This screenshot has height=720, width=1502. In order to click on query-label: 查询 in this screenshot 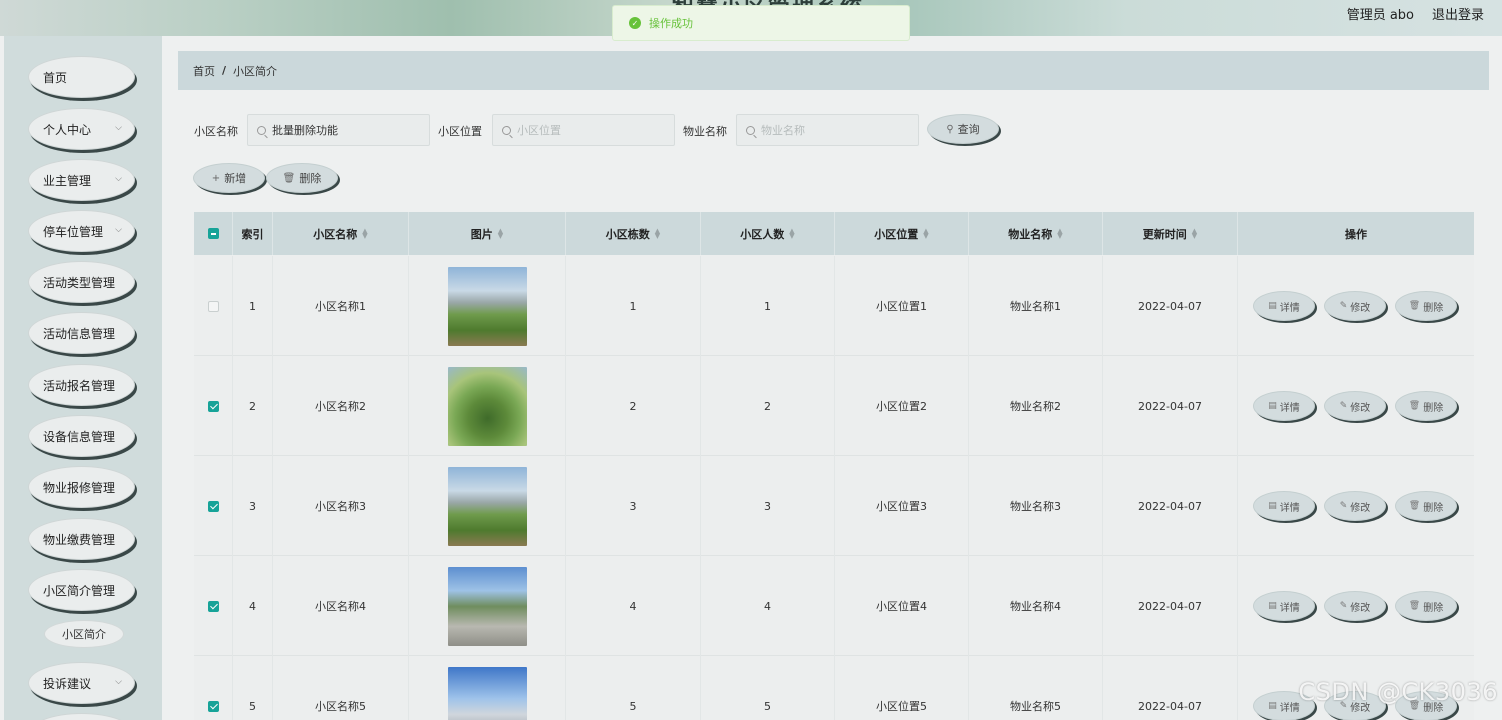, I will do `click(968, 129)`.